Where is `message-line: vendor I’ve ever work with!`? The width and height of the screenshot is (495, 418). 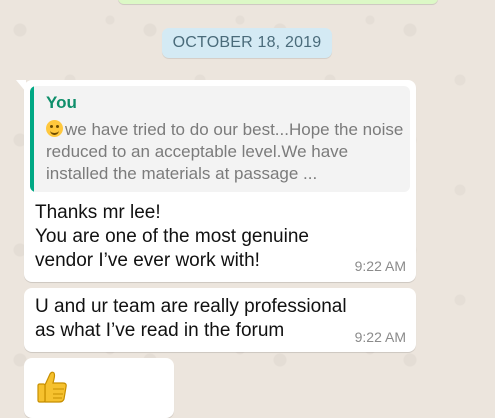
message-line: vendor I’ve ever work with! is located at coordinates (147, 260).